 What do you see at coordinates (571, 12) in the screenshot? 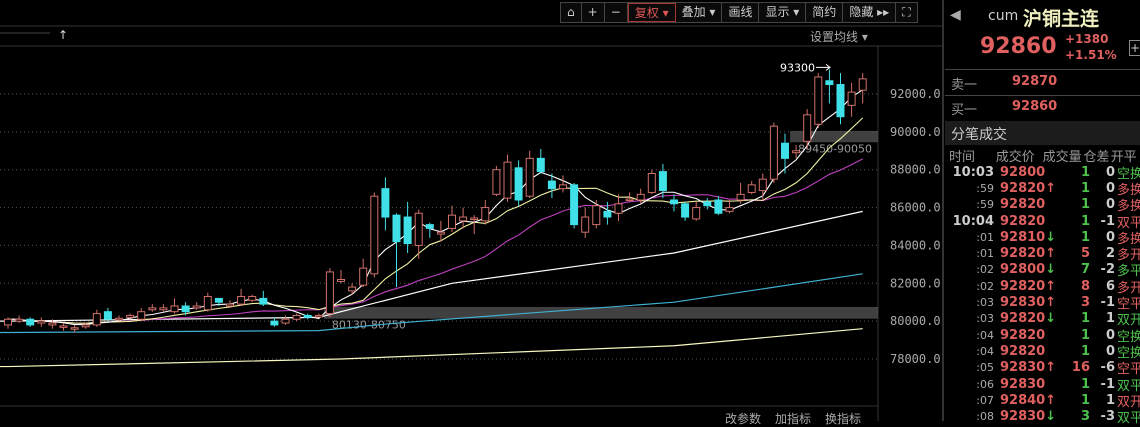
I see `lock-icon: ⌂` at bounding box center [571, 12].